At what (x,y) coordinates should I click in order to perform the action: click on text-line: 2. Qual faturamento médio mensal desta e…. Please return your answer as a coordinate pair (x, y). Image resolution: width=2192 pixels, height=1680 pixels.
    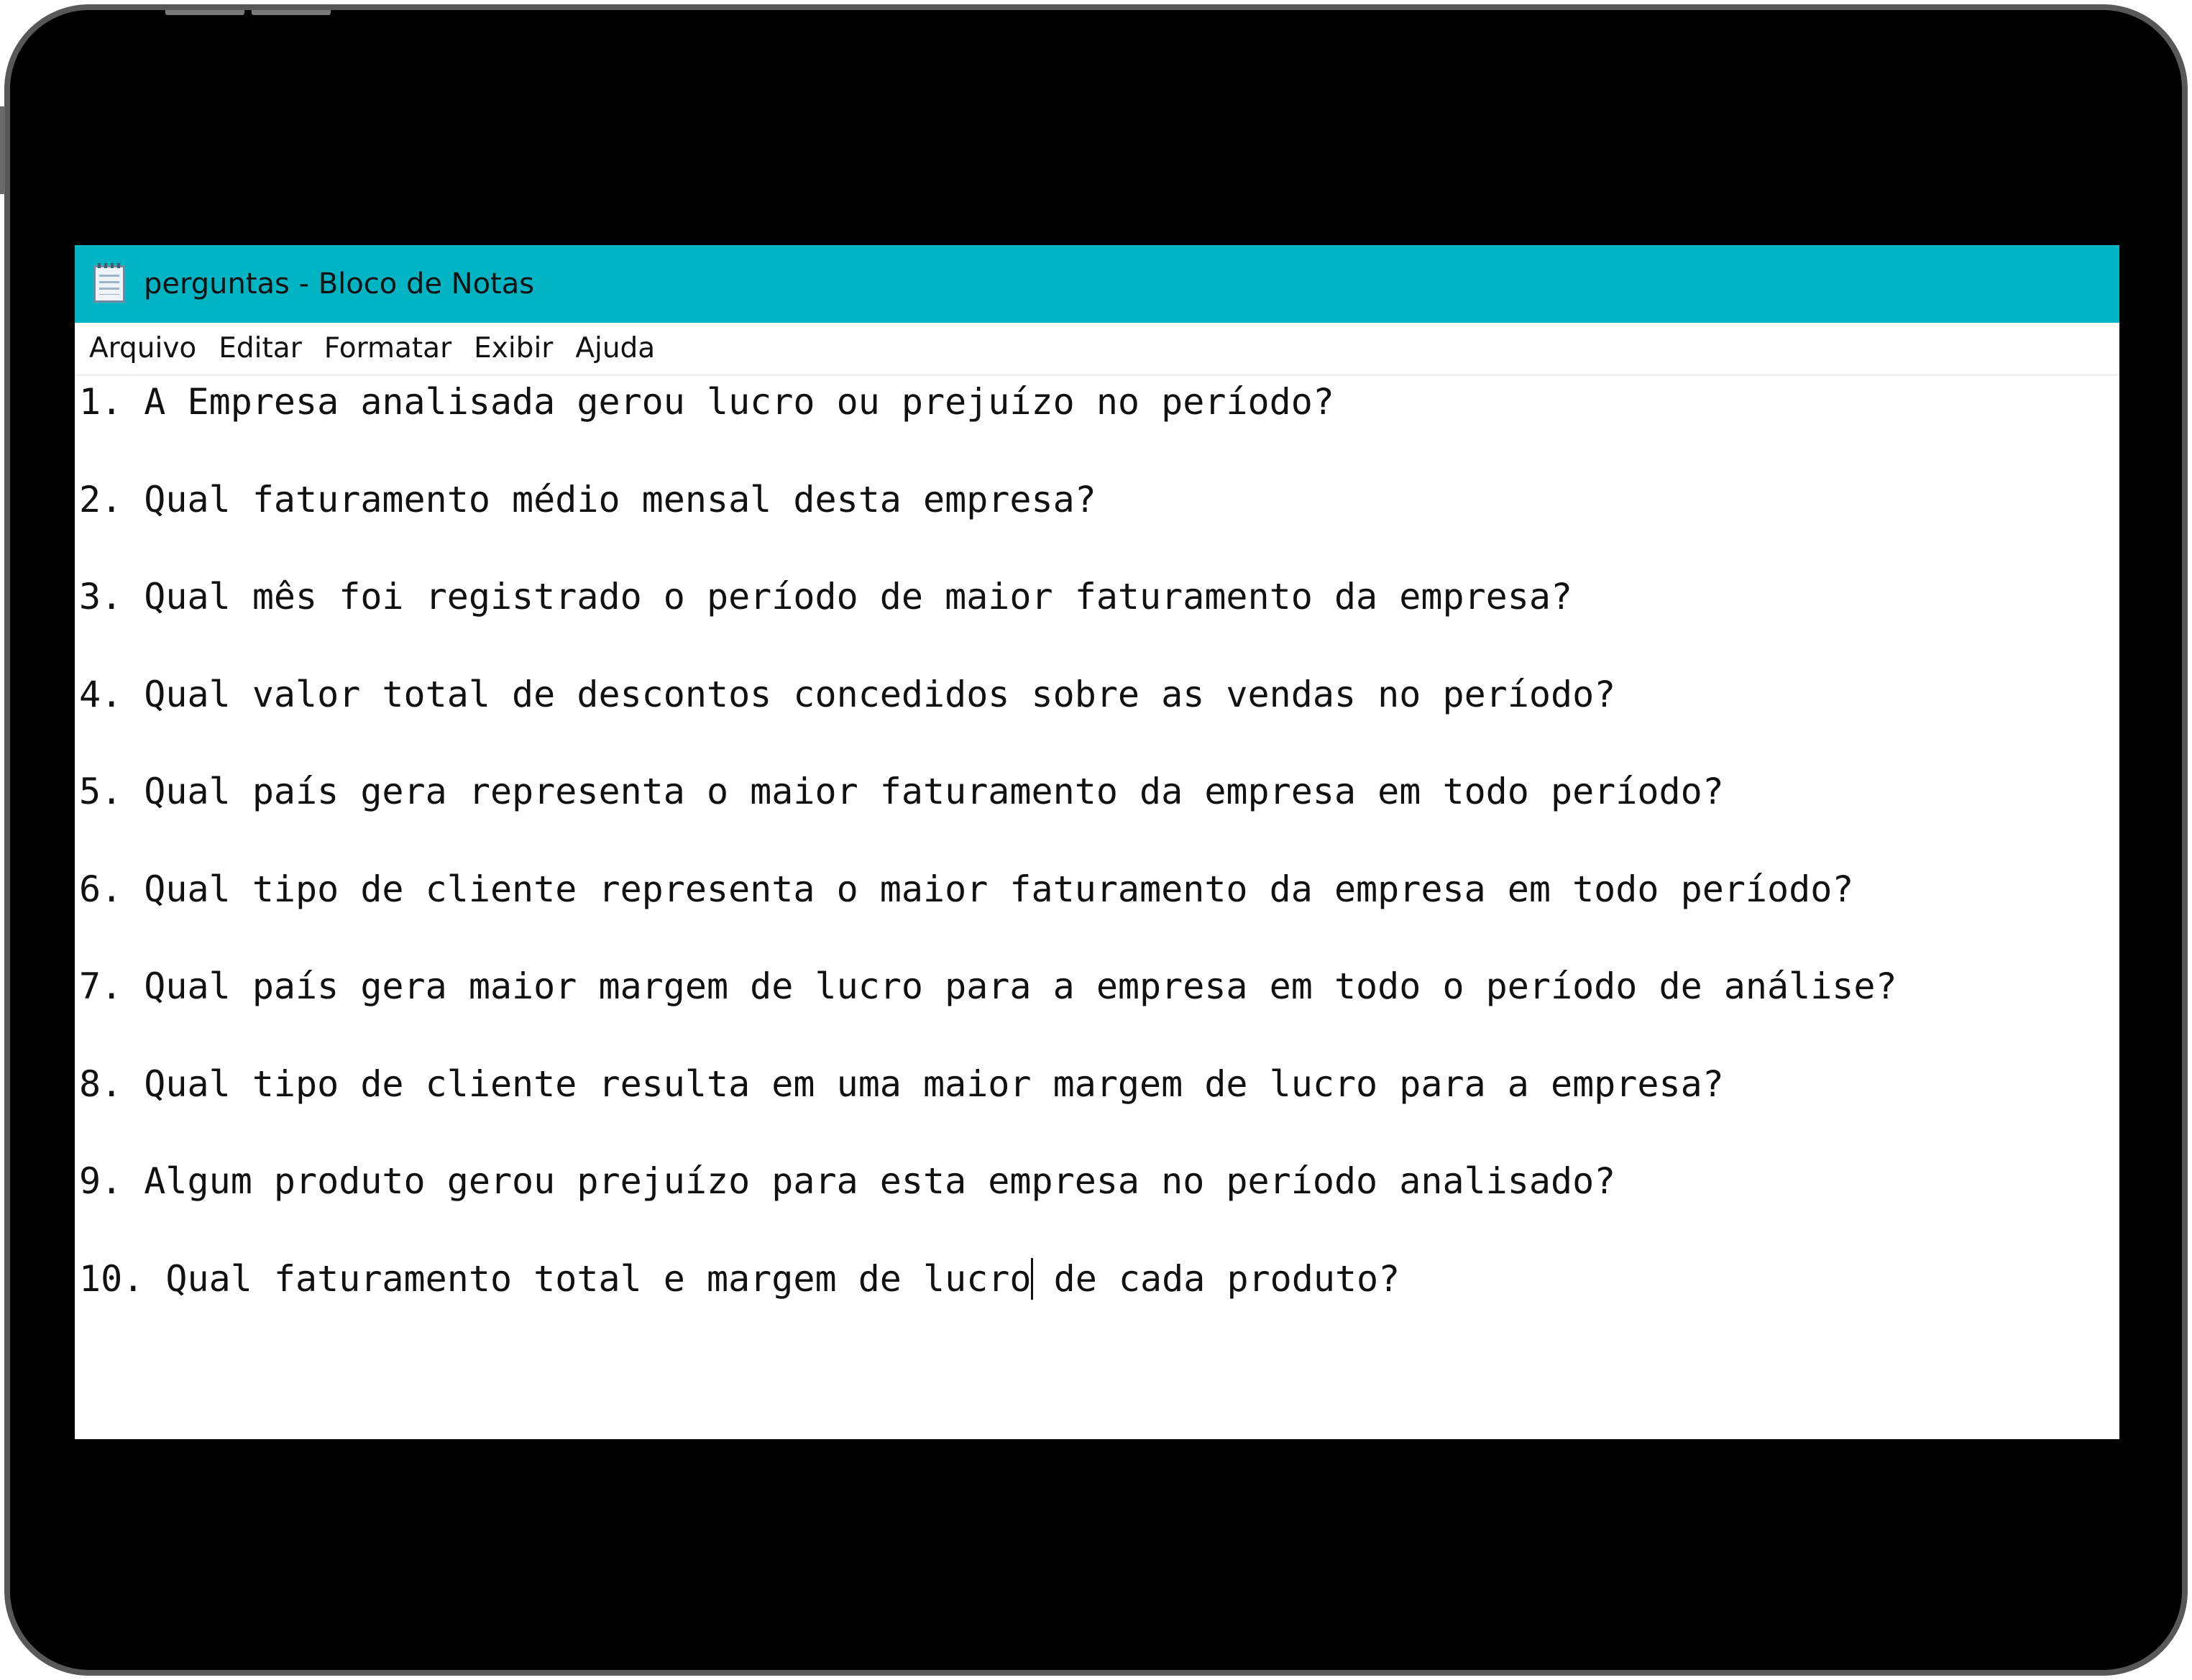
    Looking at the image, I should click on (587, 499).